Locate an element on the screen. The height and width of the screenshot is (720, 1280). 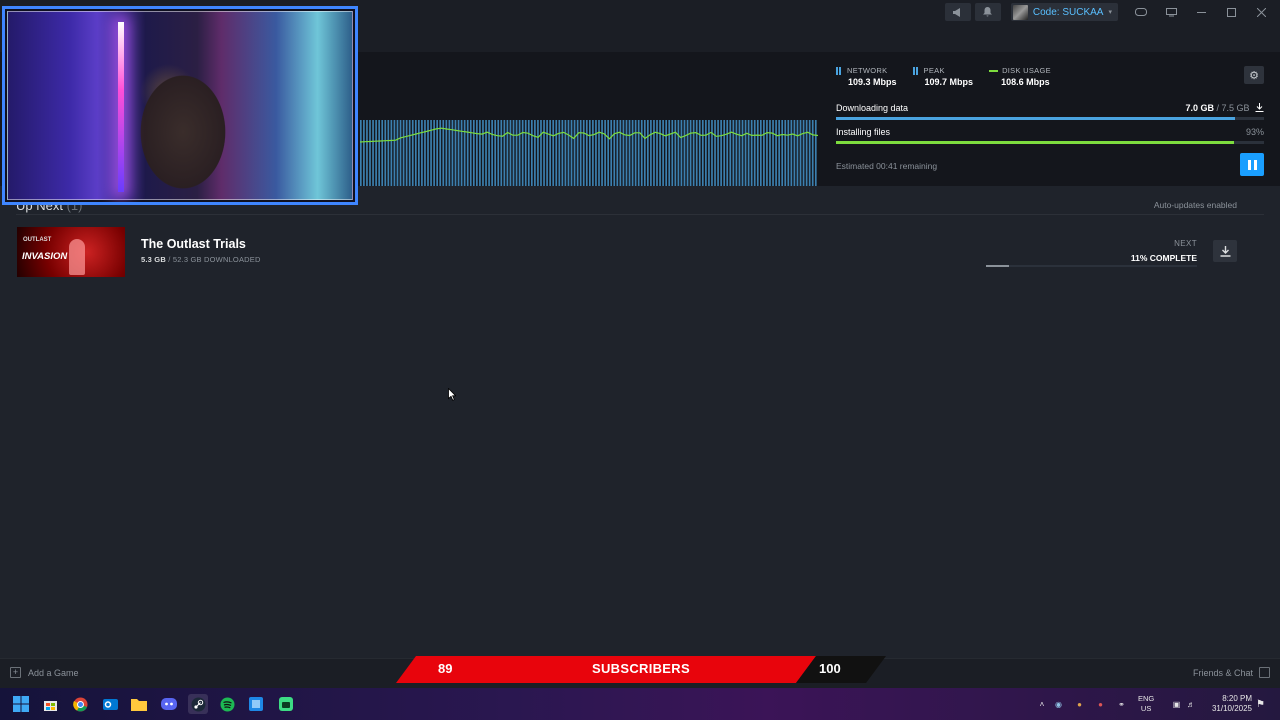
megaphone-icon is located at coordinates (957, 12).